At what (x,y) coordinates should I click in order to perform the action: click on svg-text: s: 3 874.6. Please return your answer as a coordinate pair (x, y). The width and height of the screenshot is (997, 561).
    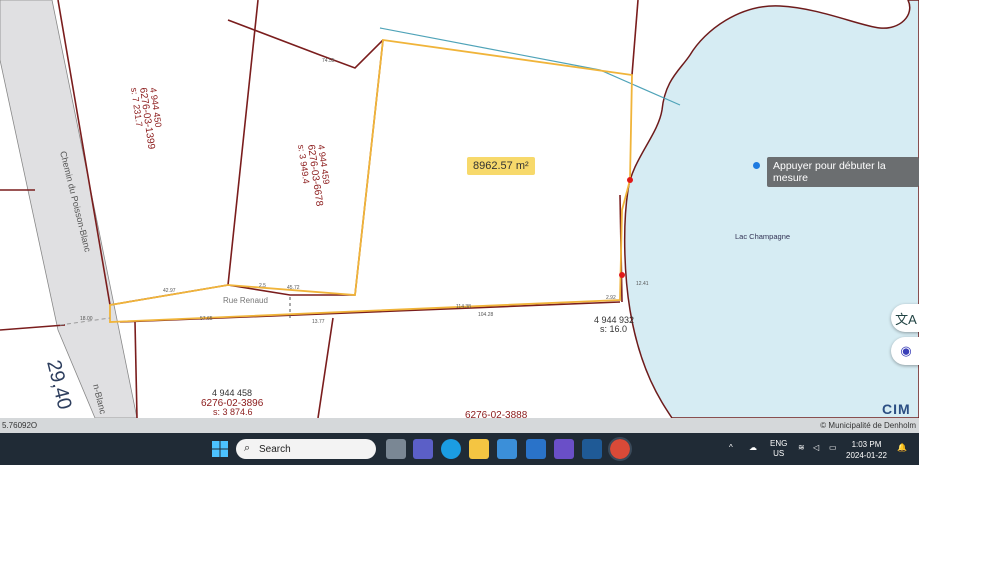
    Looking at the image, I should click on (233, 412).